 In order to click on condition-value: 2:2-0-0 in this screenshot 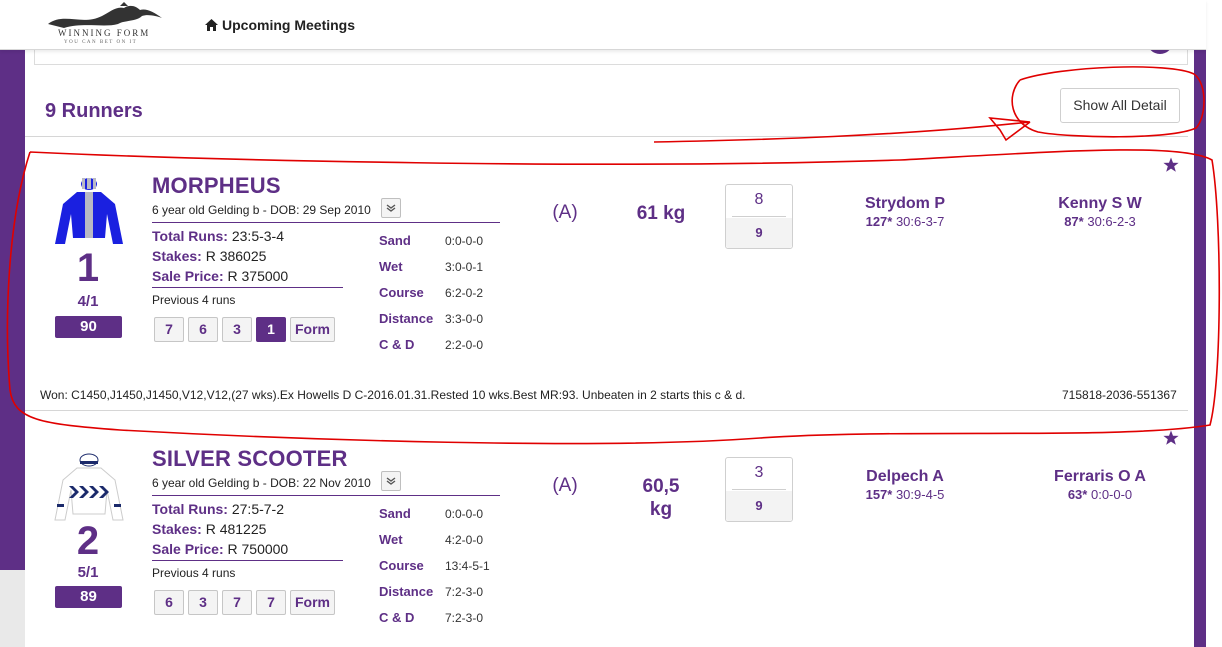, I will do `click(464, 345)`.